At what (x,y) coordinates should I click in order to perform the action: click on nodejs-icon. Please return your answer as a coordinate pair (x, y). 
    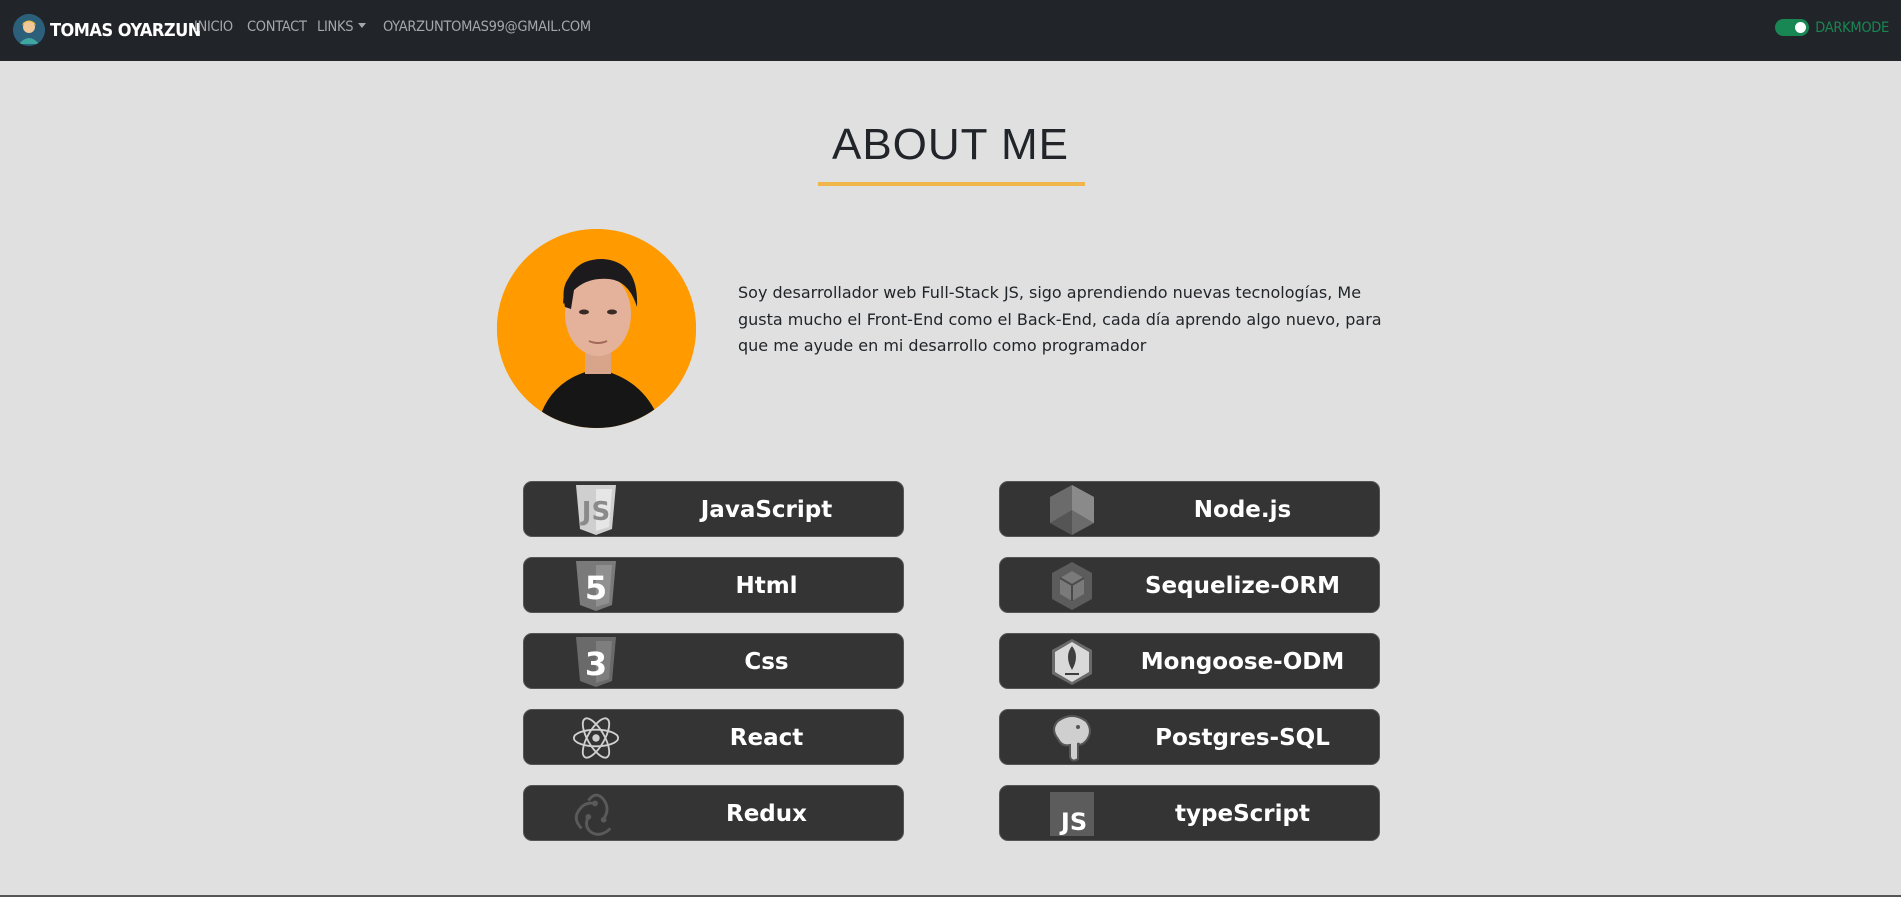
    Looking at the image, I should click on (1072, 510).